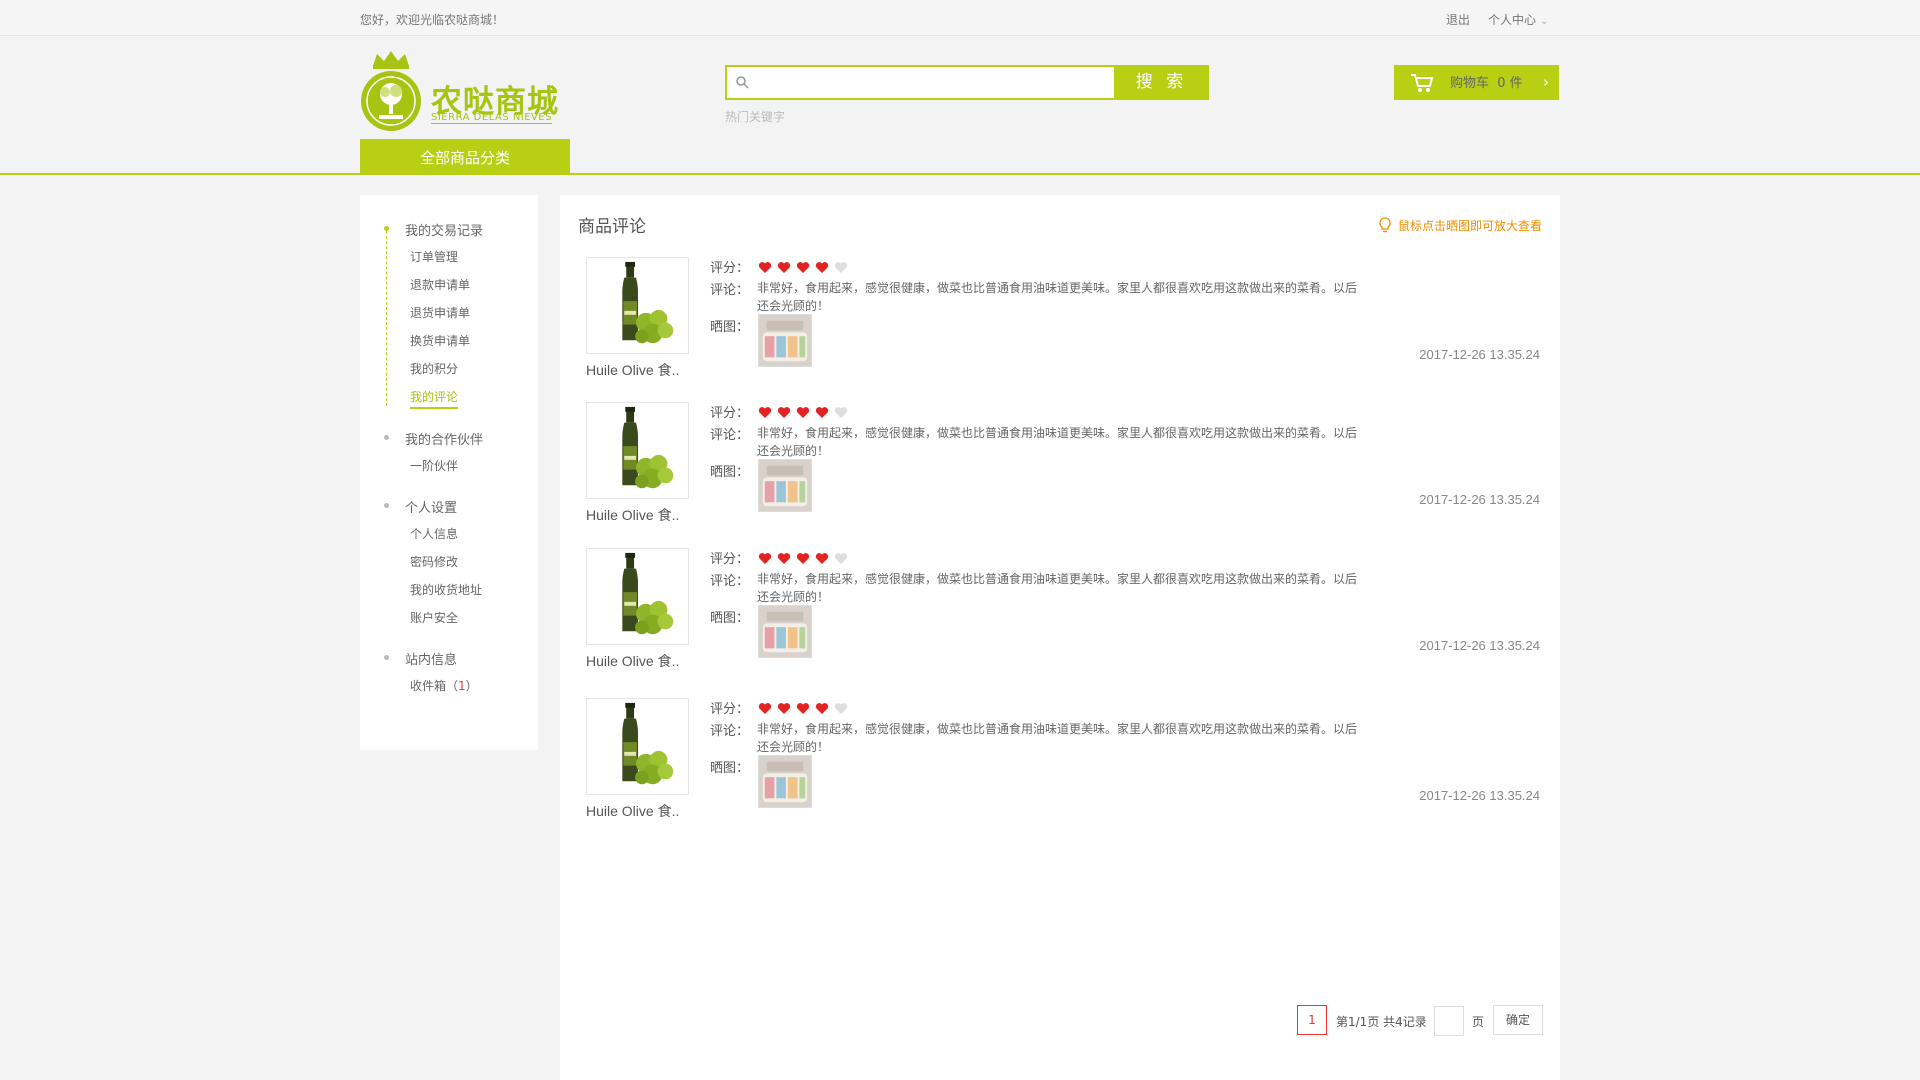  What do you see at coordinates (440, 312) in the screenshot?
I see `sidebar-item-returns: 退货申请单` at bounding box center [440, 312].